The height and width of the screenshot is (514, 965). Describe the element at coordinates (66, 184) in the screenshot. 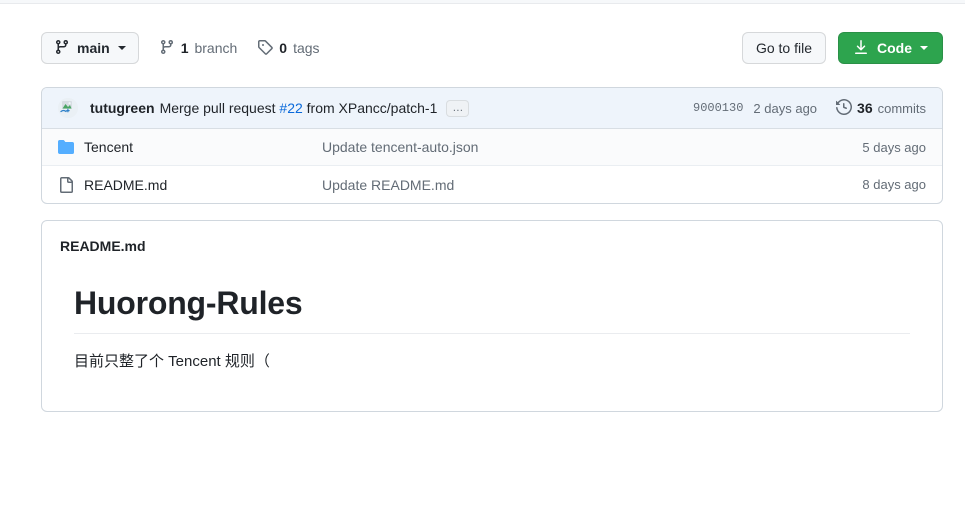

I see `file-icon` at that location.